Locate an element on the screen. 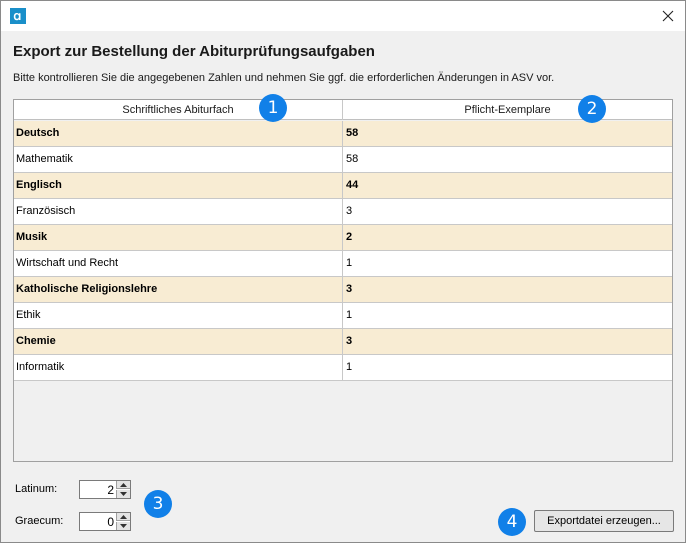 Image resolution: width=686 pixels, height=543 pixels. table-row: Musik 2 is located at coordinates (343, 238).